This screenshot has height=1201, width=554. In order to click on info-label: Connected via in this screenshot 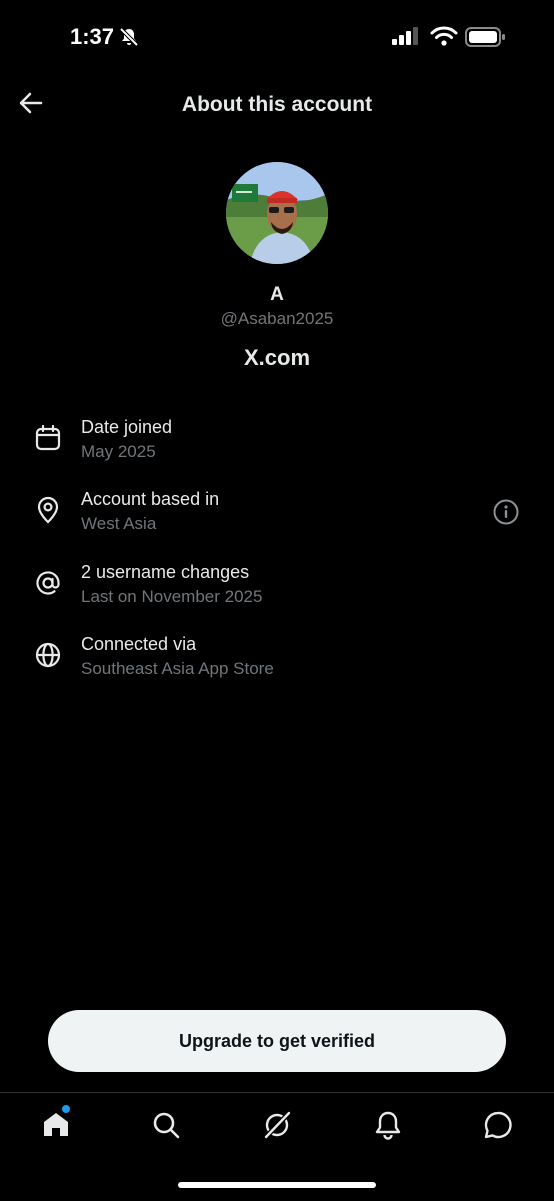, I will do `click(139, 644)`.